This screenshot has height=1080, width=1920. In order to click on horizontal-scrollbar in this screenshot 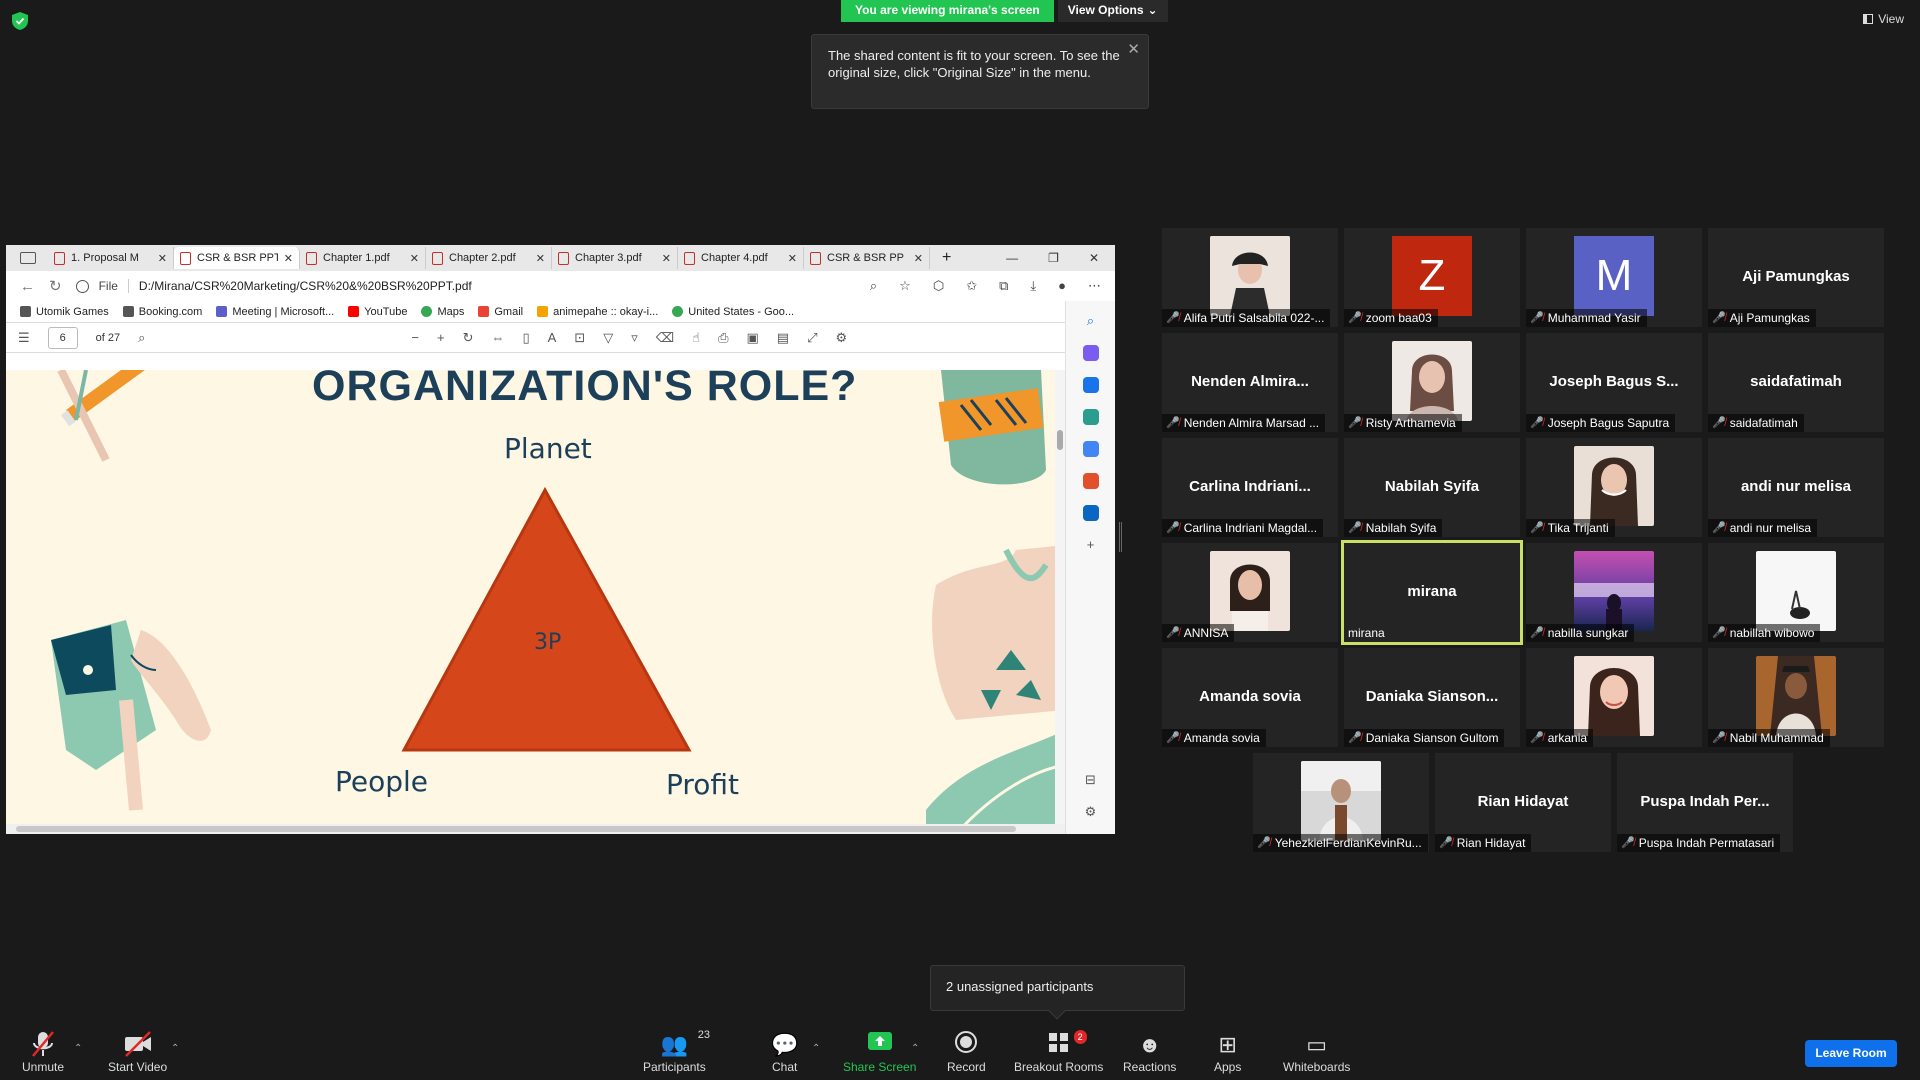, I will do `click(535, 829)`.